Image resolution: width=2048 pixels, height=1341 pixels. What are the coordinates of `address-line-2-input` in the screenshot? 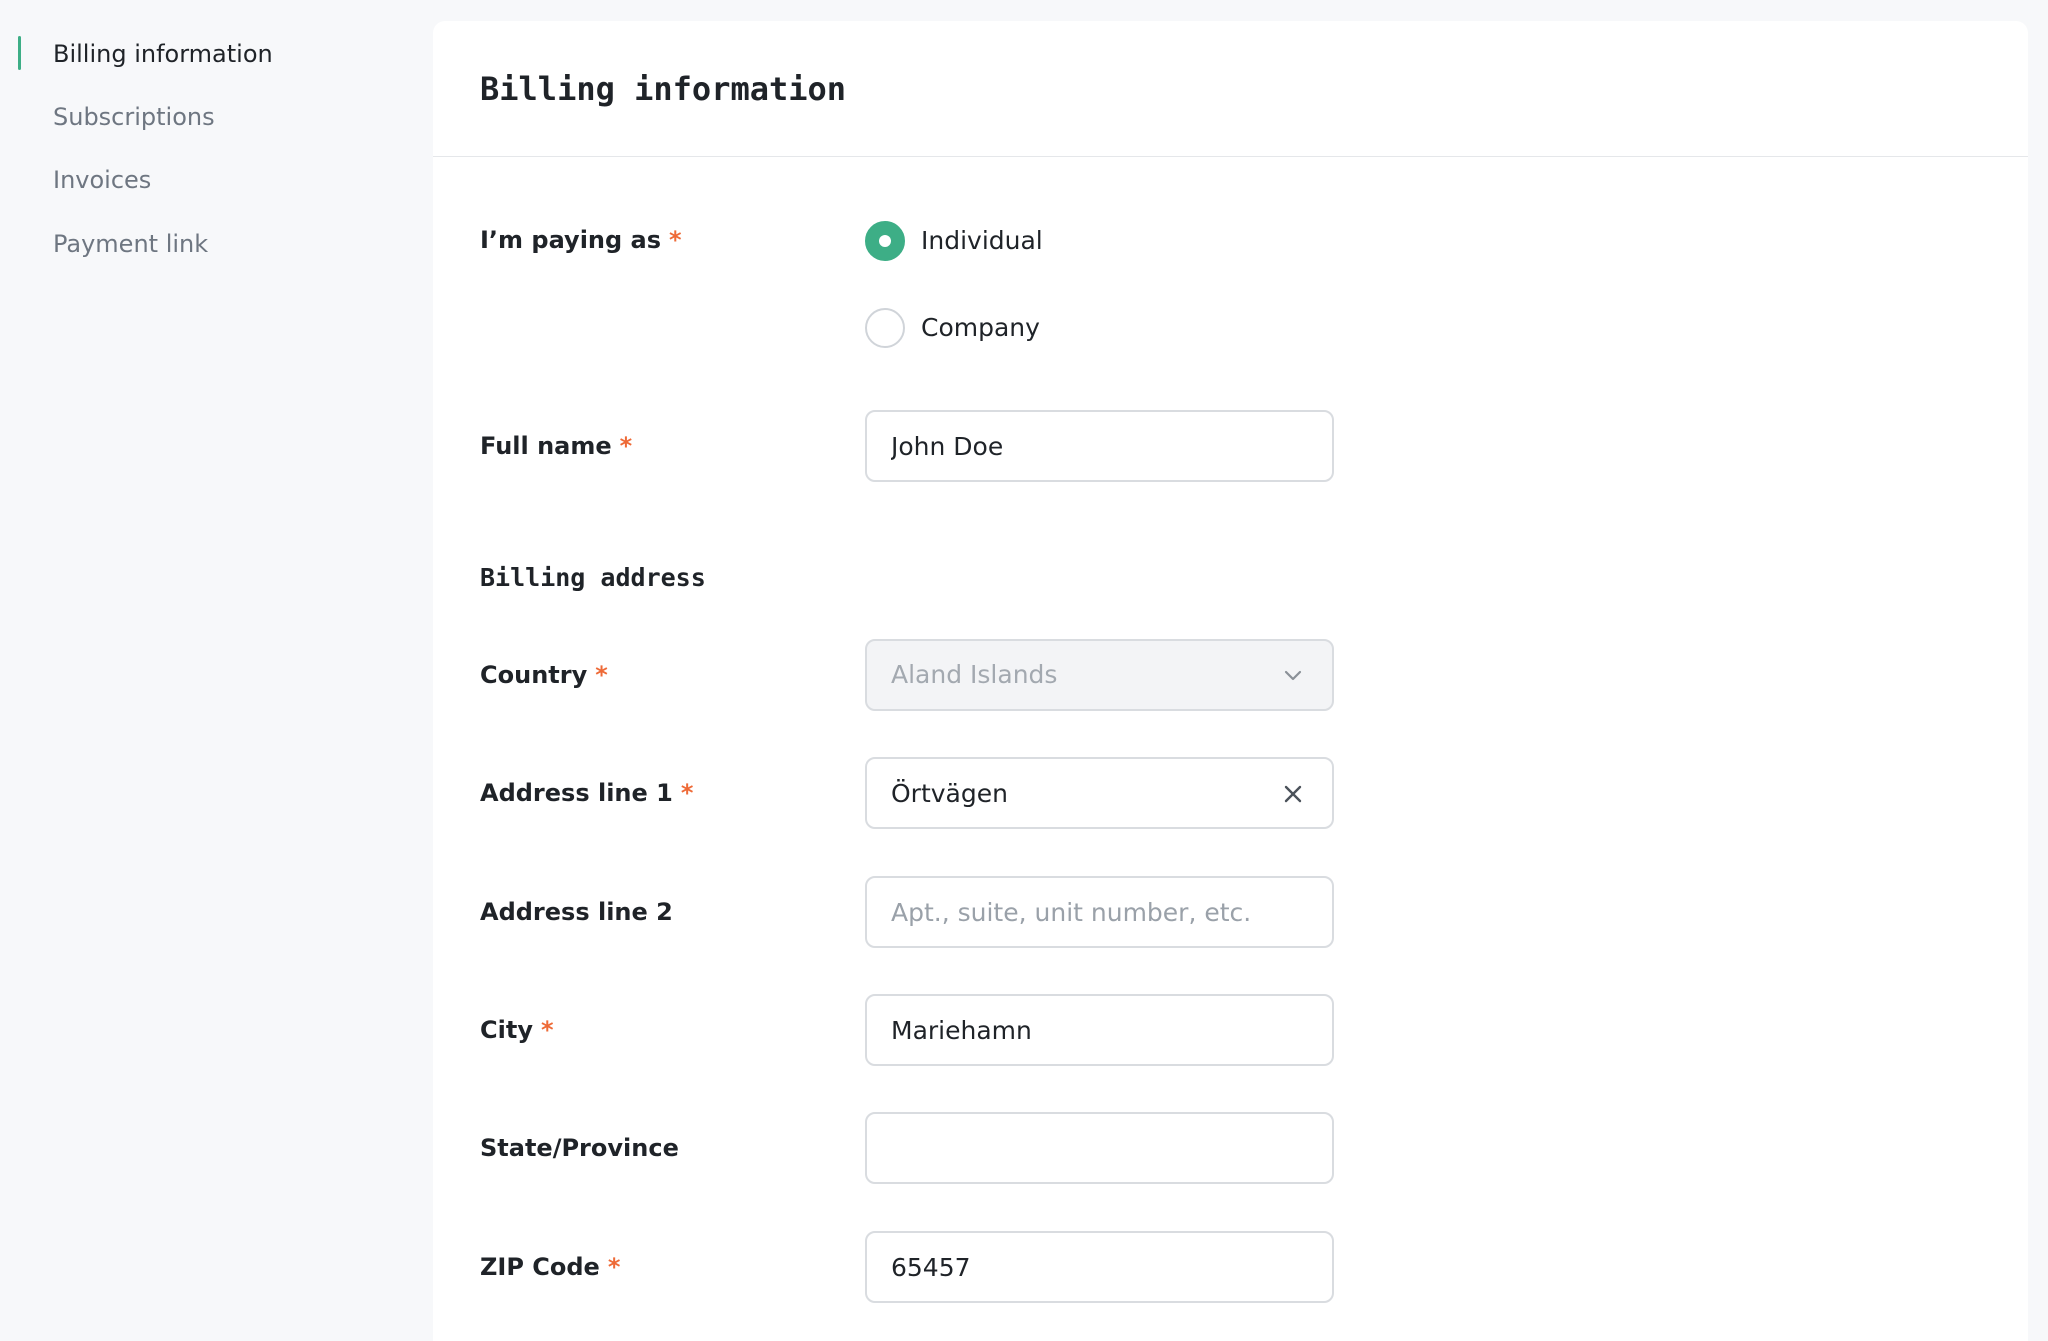 It's located at (1099, 912).